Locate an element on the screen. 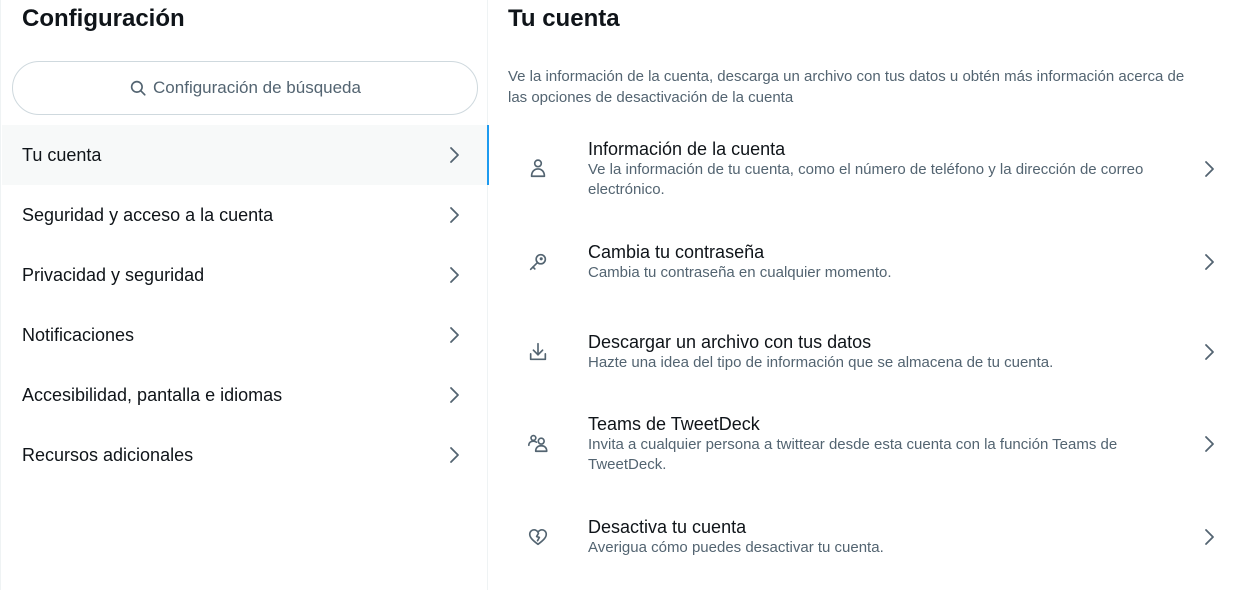 The width and height of the screenshot is (1251, 590). sidebar-item-seguridad-acceso: Seguridad y acceso a la cuenta is located at coordinates (245, 215).